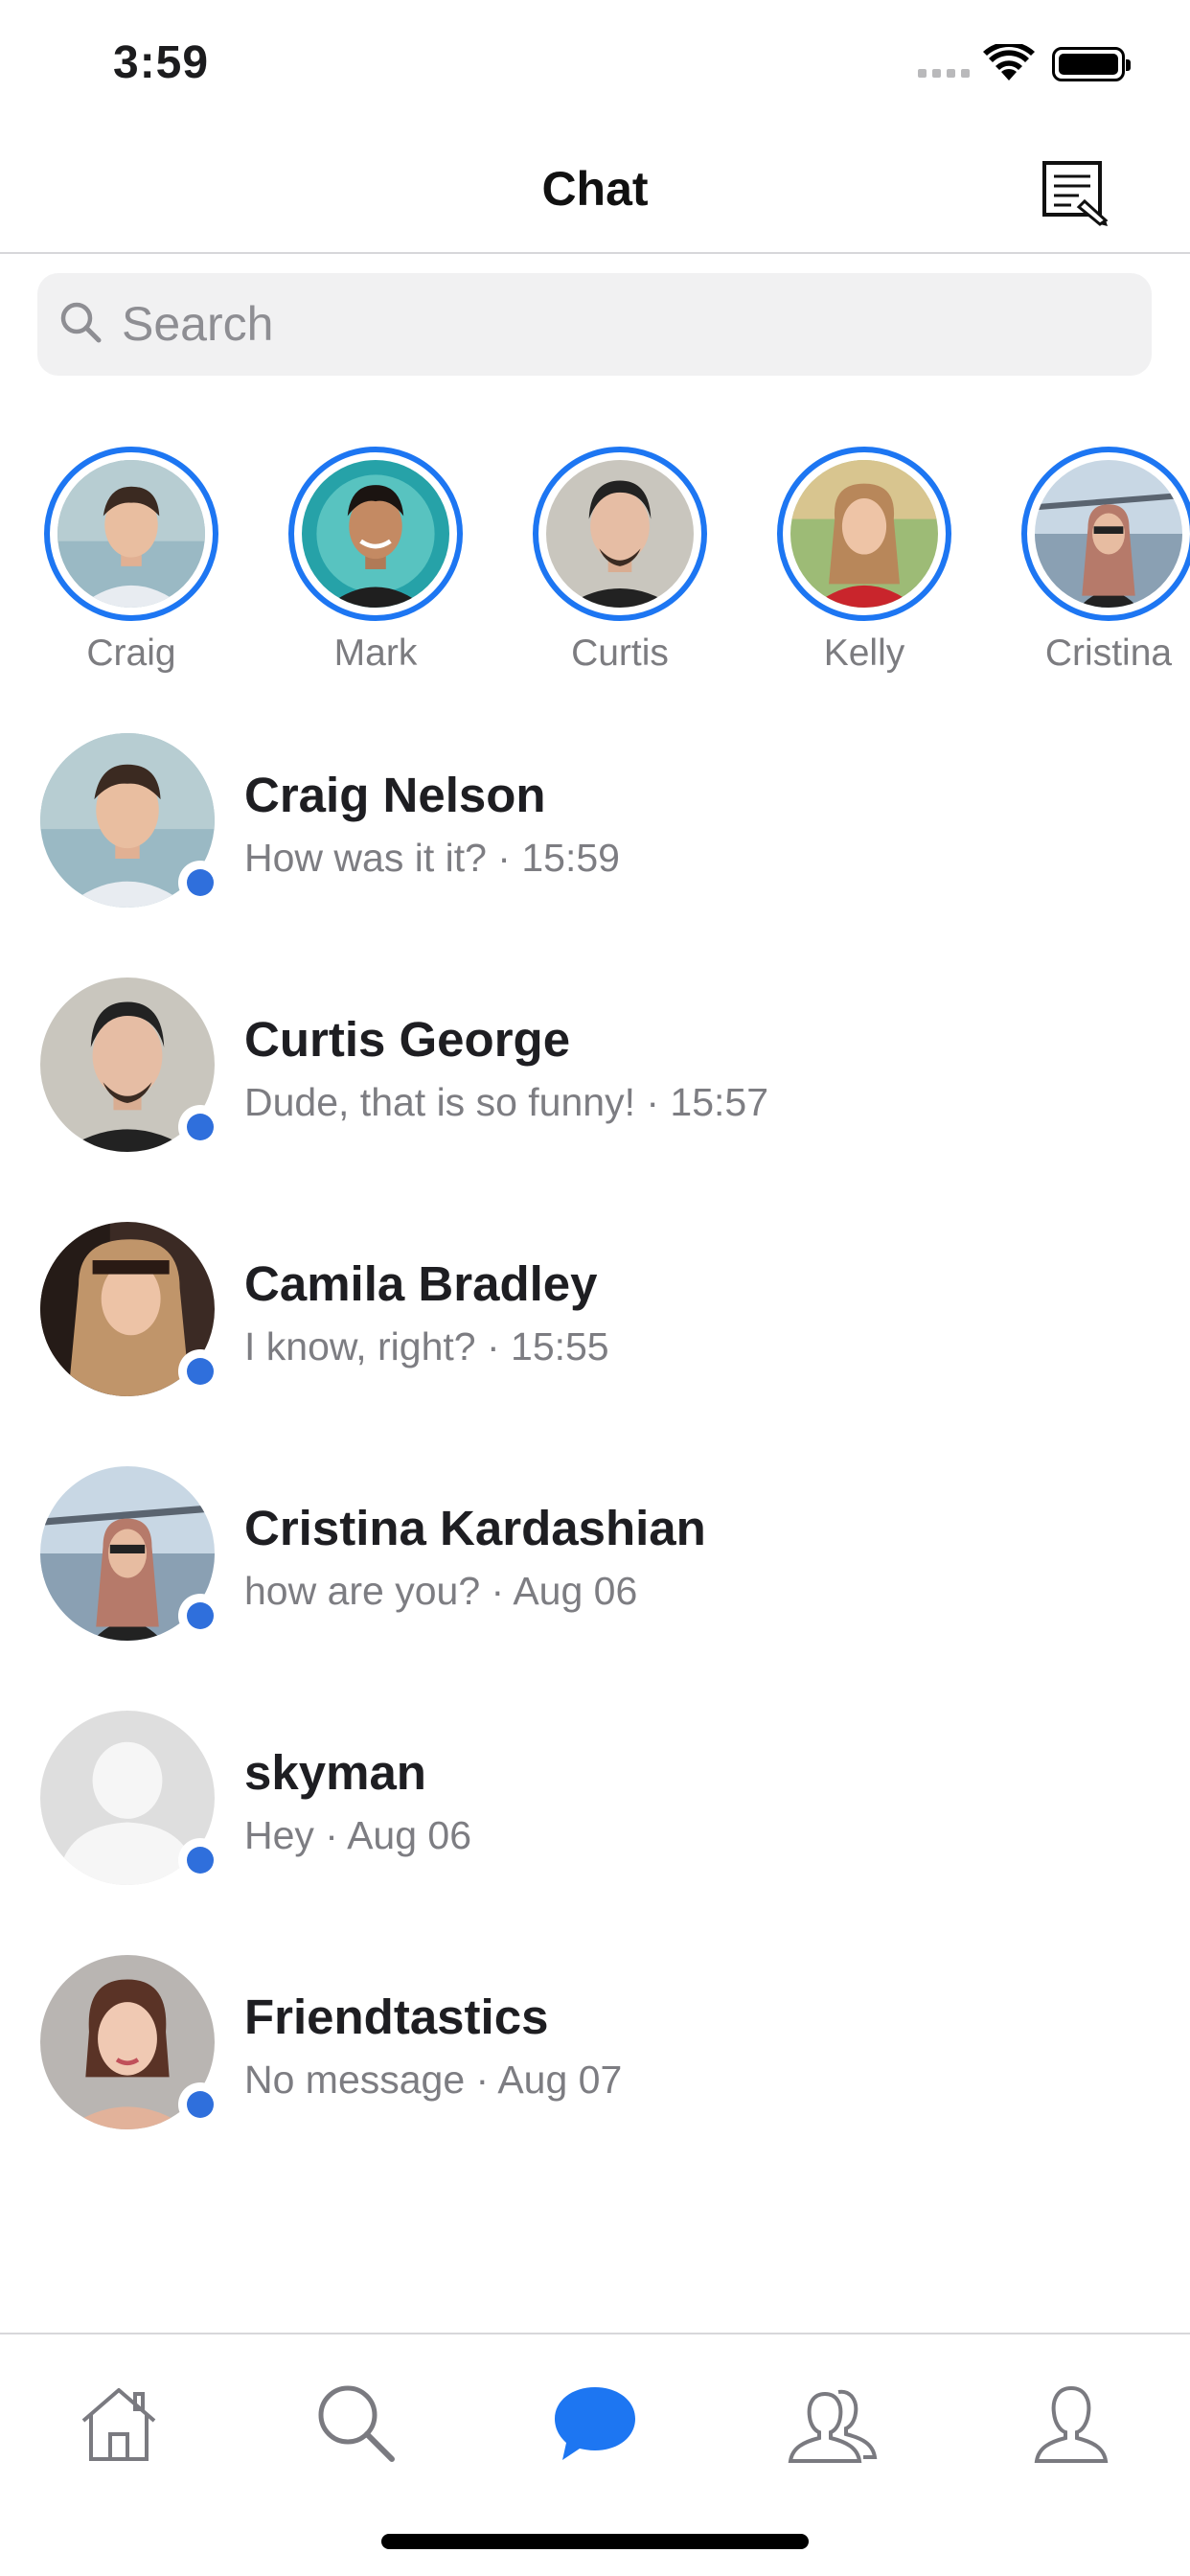  I want to click on chat-preview: Dude, that is so funny! · 15:57, so click(506, 1102).